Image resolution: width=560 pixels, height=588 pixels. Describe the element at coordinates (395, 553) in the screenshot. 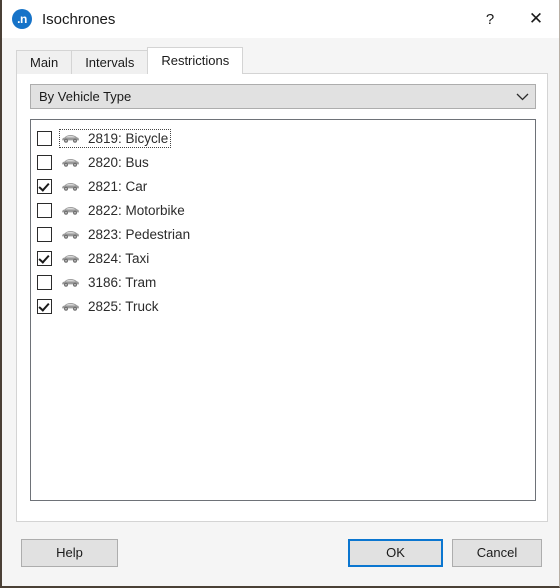

I see `ok-button: OK` at that location.